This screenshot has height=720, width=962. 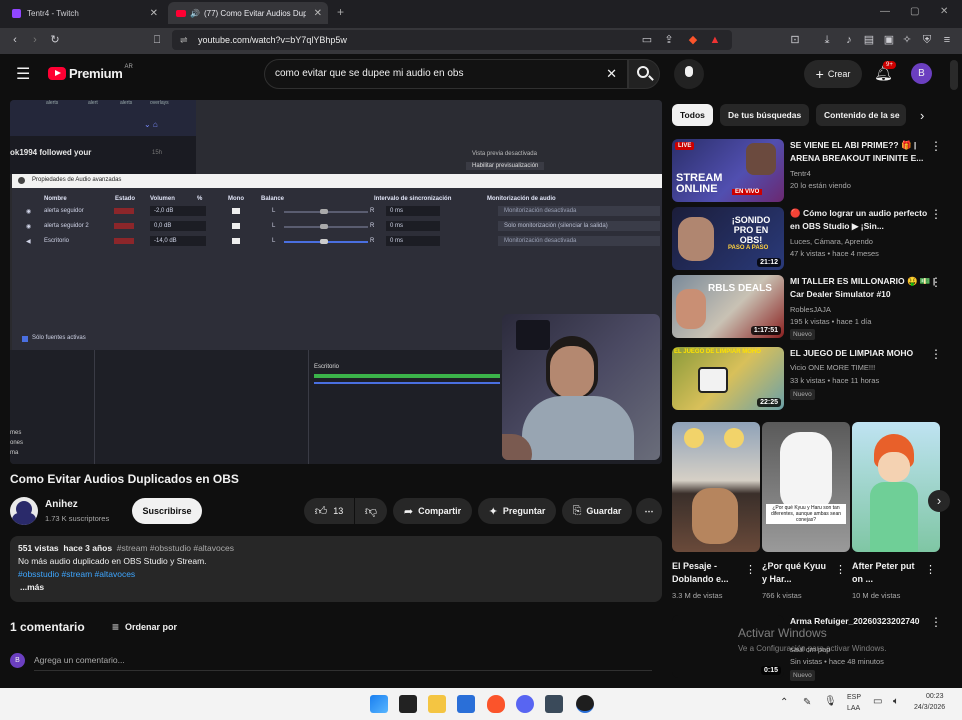 What do you see at coordinates (800, 173) in the screenshot?
I see `channel-name: Tentr4` at bounding box center [800, 173].